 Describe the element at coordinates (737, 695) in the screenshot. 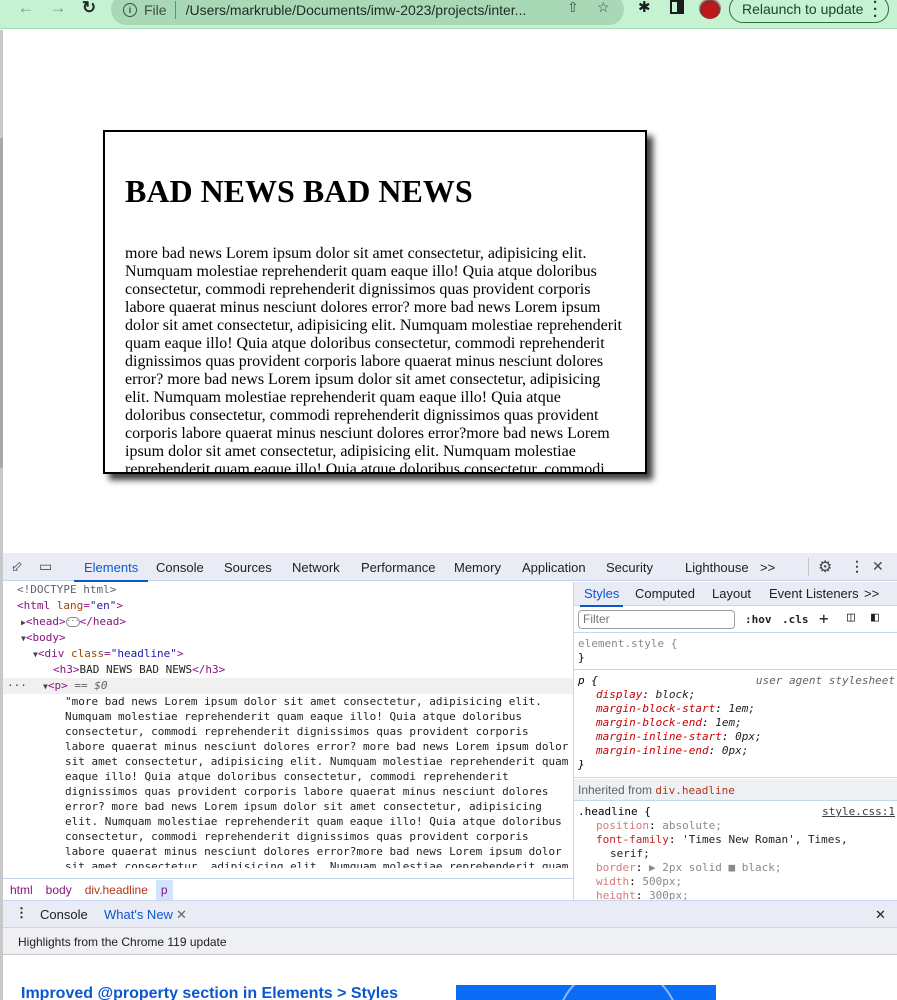

I see `style-property: display: block;` at that location.